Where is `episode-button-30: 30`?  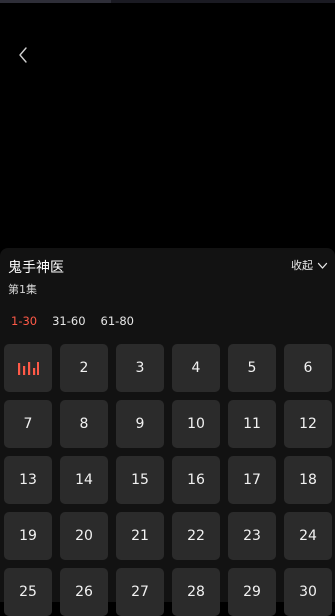
episode-button-30: 30 is located at coordinates (308, 592).